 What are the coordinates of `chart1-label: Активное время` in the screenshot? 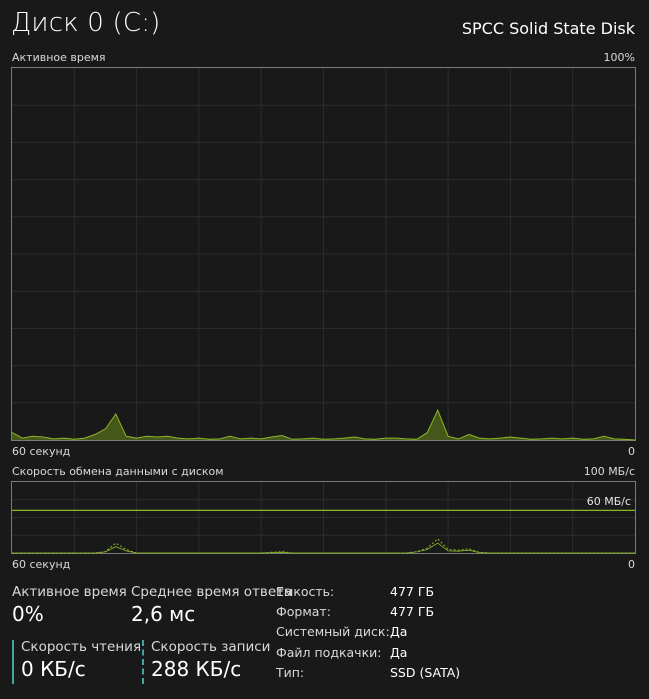 It's located at (59, 57).